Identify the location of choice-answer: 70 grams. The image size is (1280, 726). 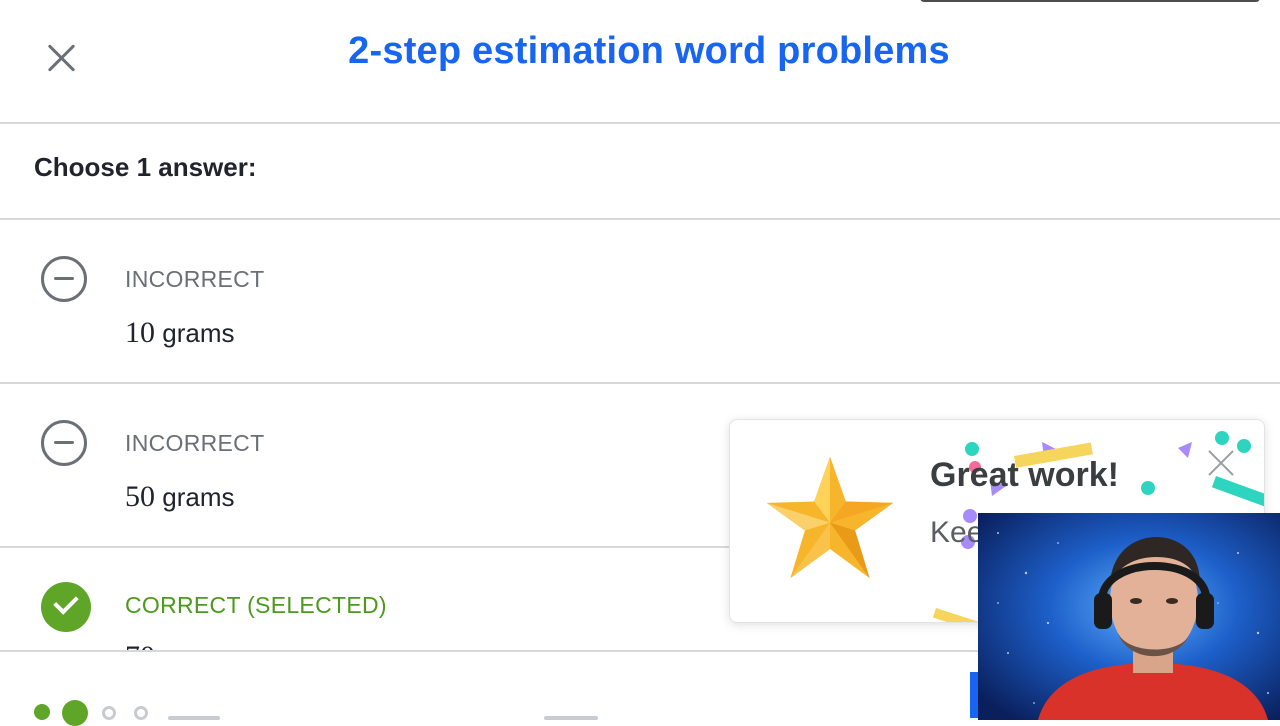
(179, 645).